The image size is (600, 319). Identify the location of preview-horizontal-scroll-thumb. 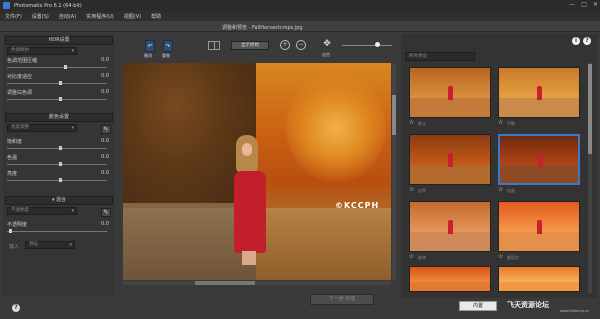
(225, 283).